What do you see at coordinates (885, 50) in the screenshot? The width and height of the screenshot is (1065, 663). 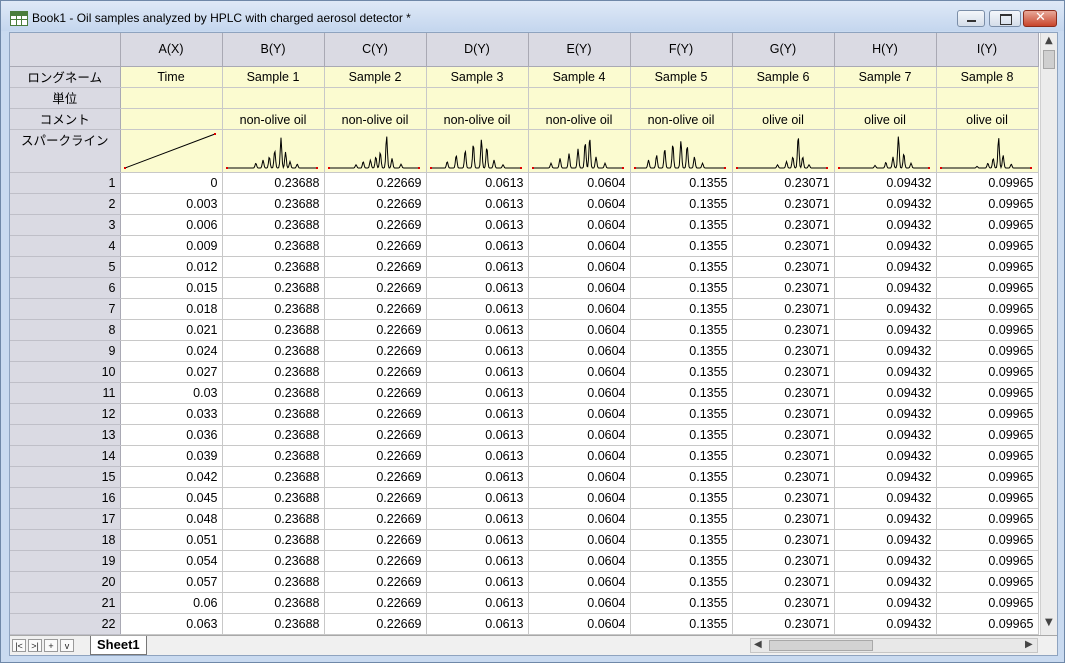 I see `column-header: H(Y)` at bounding box center [885, 50].